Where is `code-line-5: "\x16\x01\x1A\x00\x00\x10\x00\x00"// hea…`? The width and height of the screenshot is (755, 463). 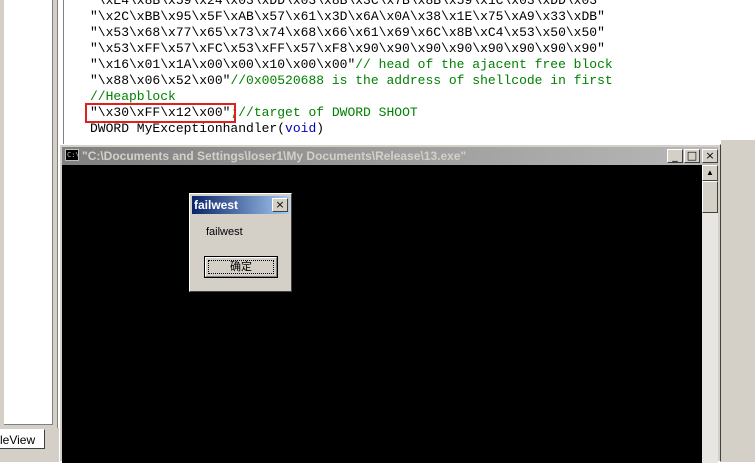 code-line-5: "\x16\x01\x1A\x00\x00\x10\x00\x00"// hea… is located at coordinates (351, 64).